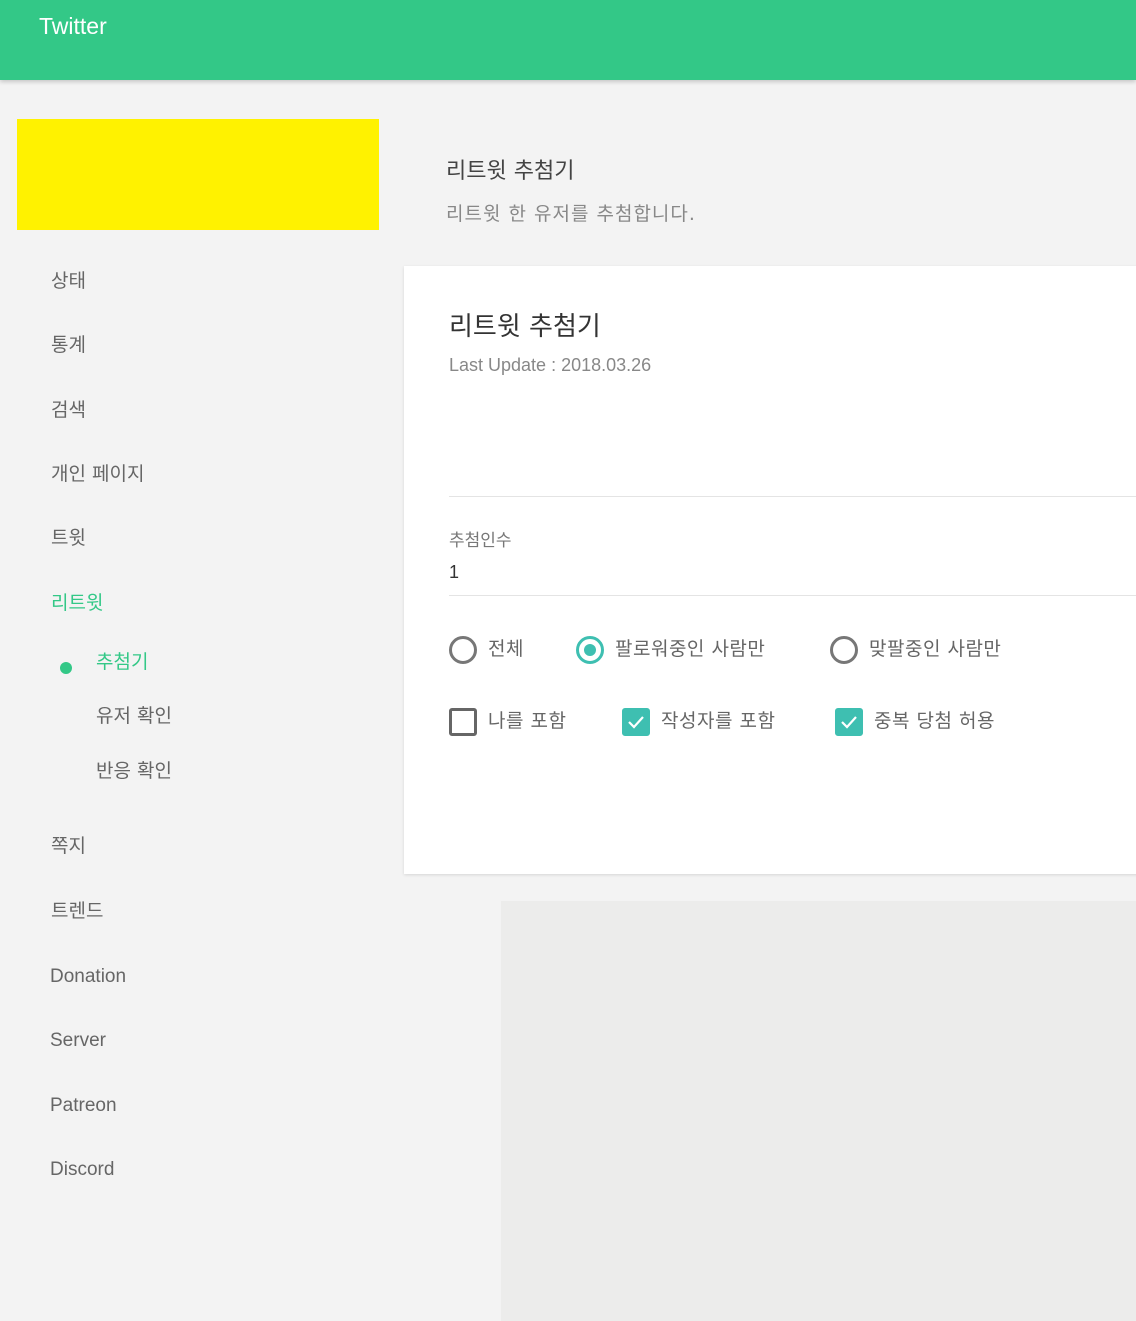 The image size is (1136, 1321). Describe the element at coordinates (68, 345) in the screenshot. I see `sidebar-item-stats: 통계` at that location.